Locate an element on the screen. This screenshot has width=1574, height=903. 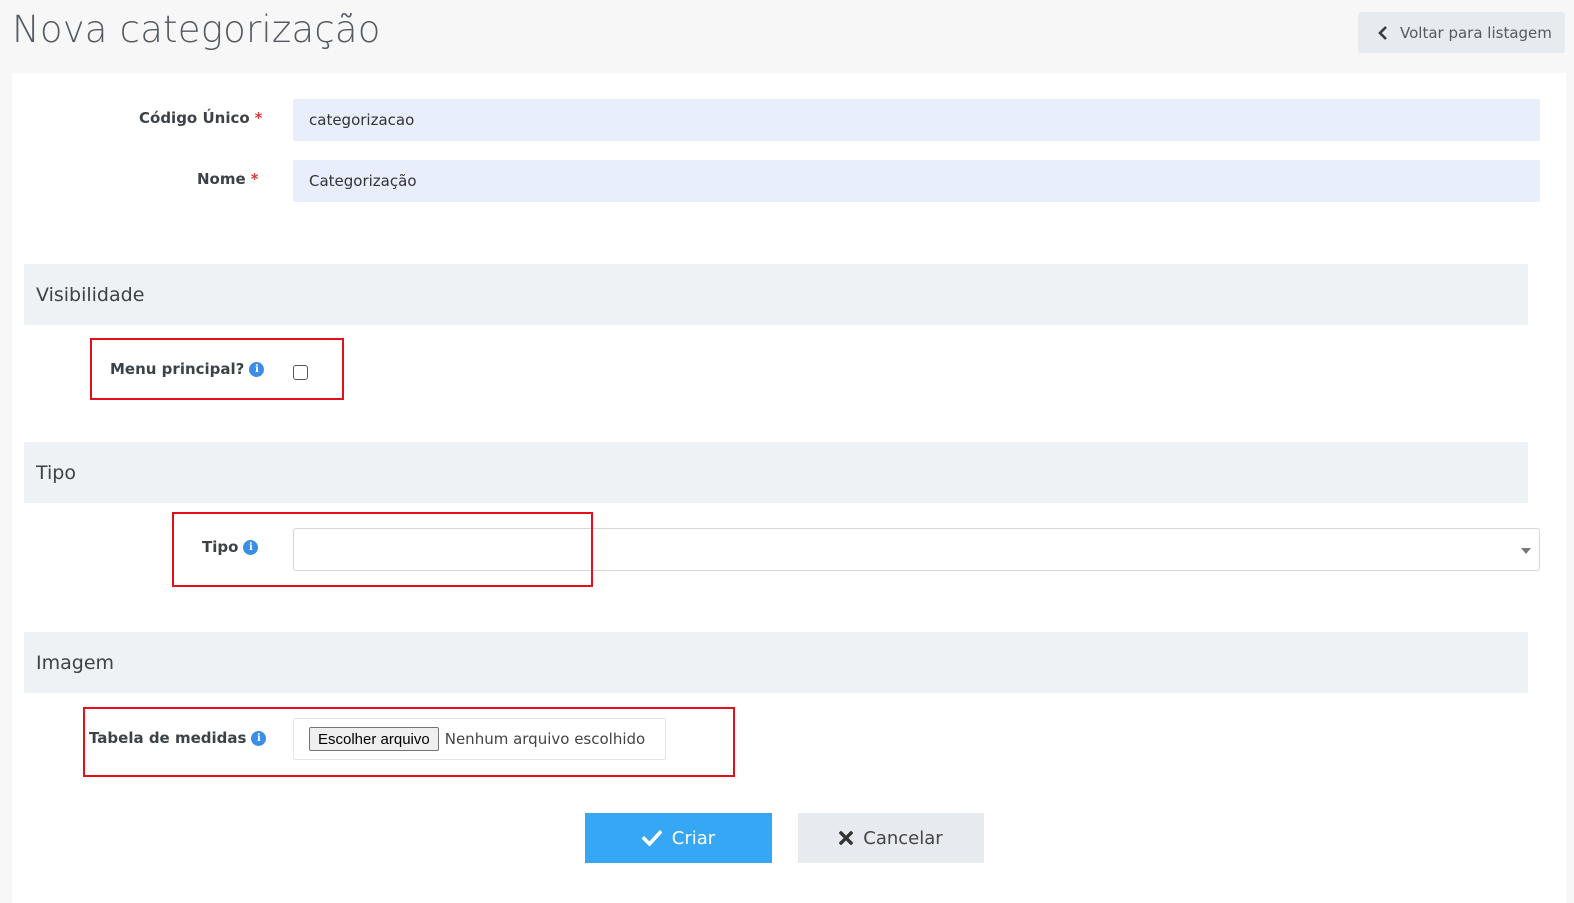
highlight-box-tipo is located at coordinates (382, 549).